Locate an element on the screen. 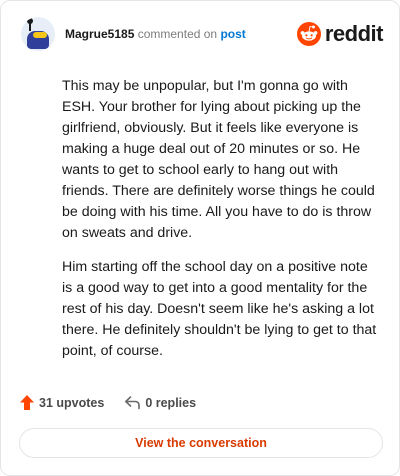  post-link: post is located at coordinates (232, 34).